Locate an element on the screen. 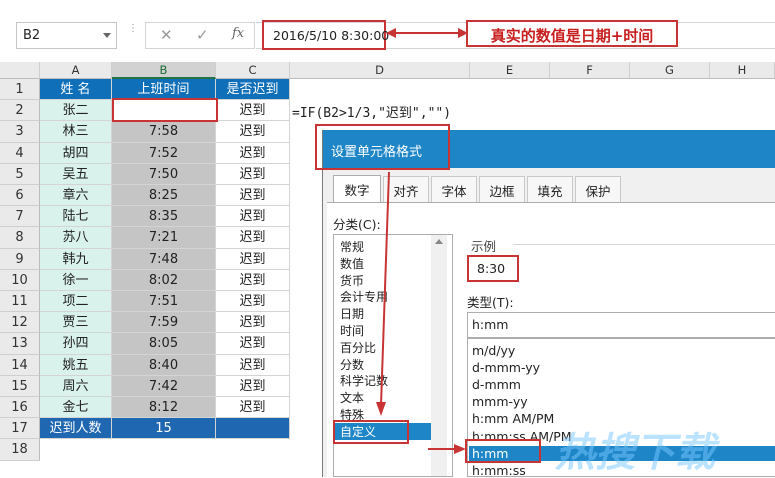 This screenshot has width=775, height=478. arrow-down-icon is located at coordinates (381, 409).